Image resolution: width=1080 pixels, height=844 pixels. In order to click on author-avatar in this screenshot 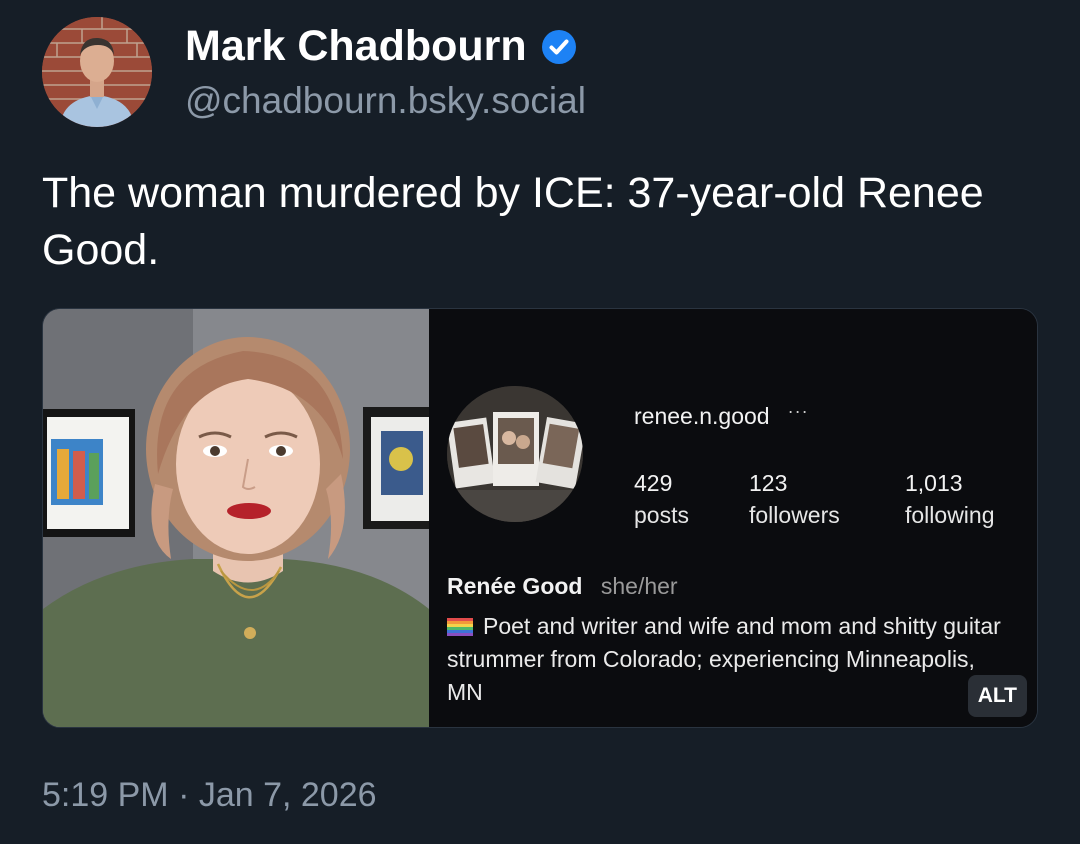, I will do `click(97, 72)`.